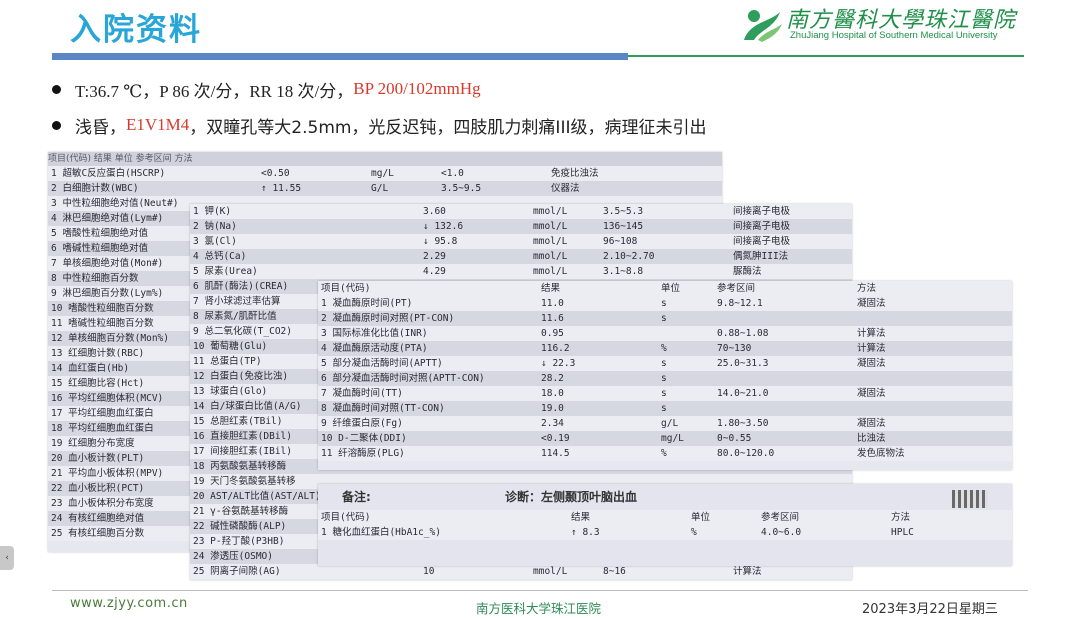 The image size is (1080, 618). What do you see at coordinates (364, 438) in the screenshot?
I see `table-cell: 10 D-二聚体(DDI)` at bounding box center [364, 438].